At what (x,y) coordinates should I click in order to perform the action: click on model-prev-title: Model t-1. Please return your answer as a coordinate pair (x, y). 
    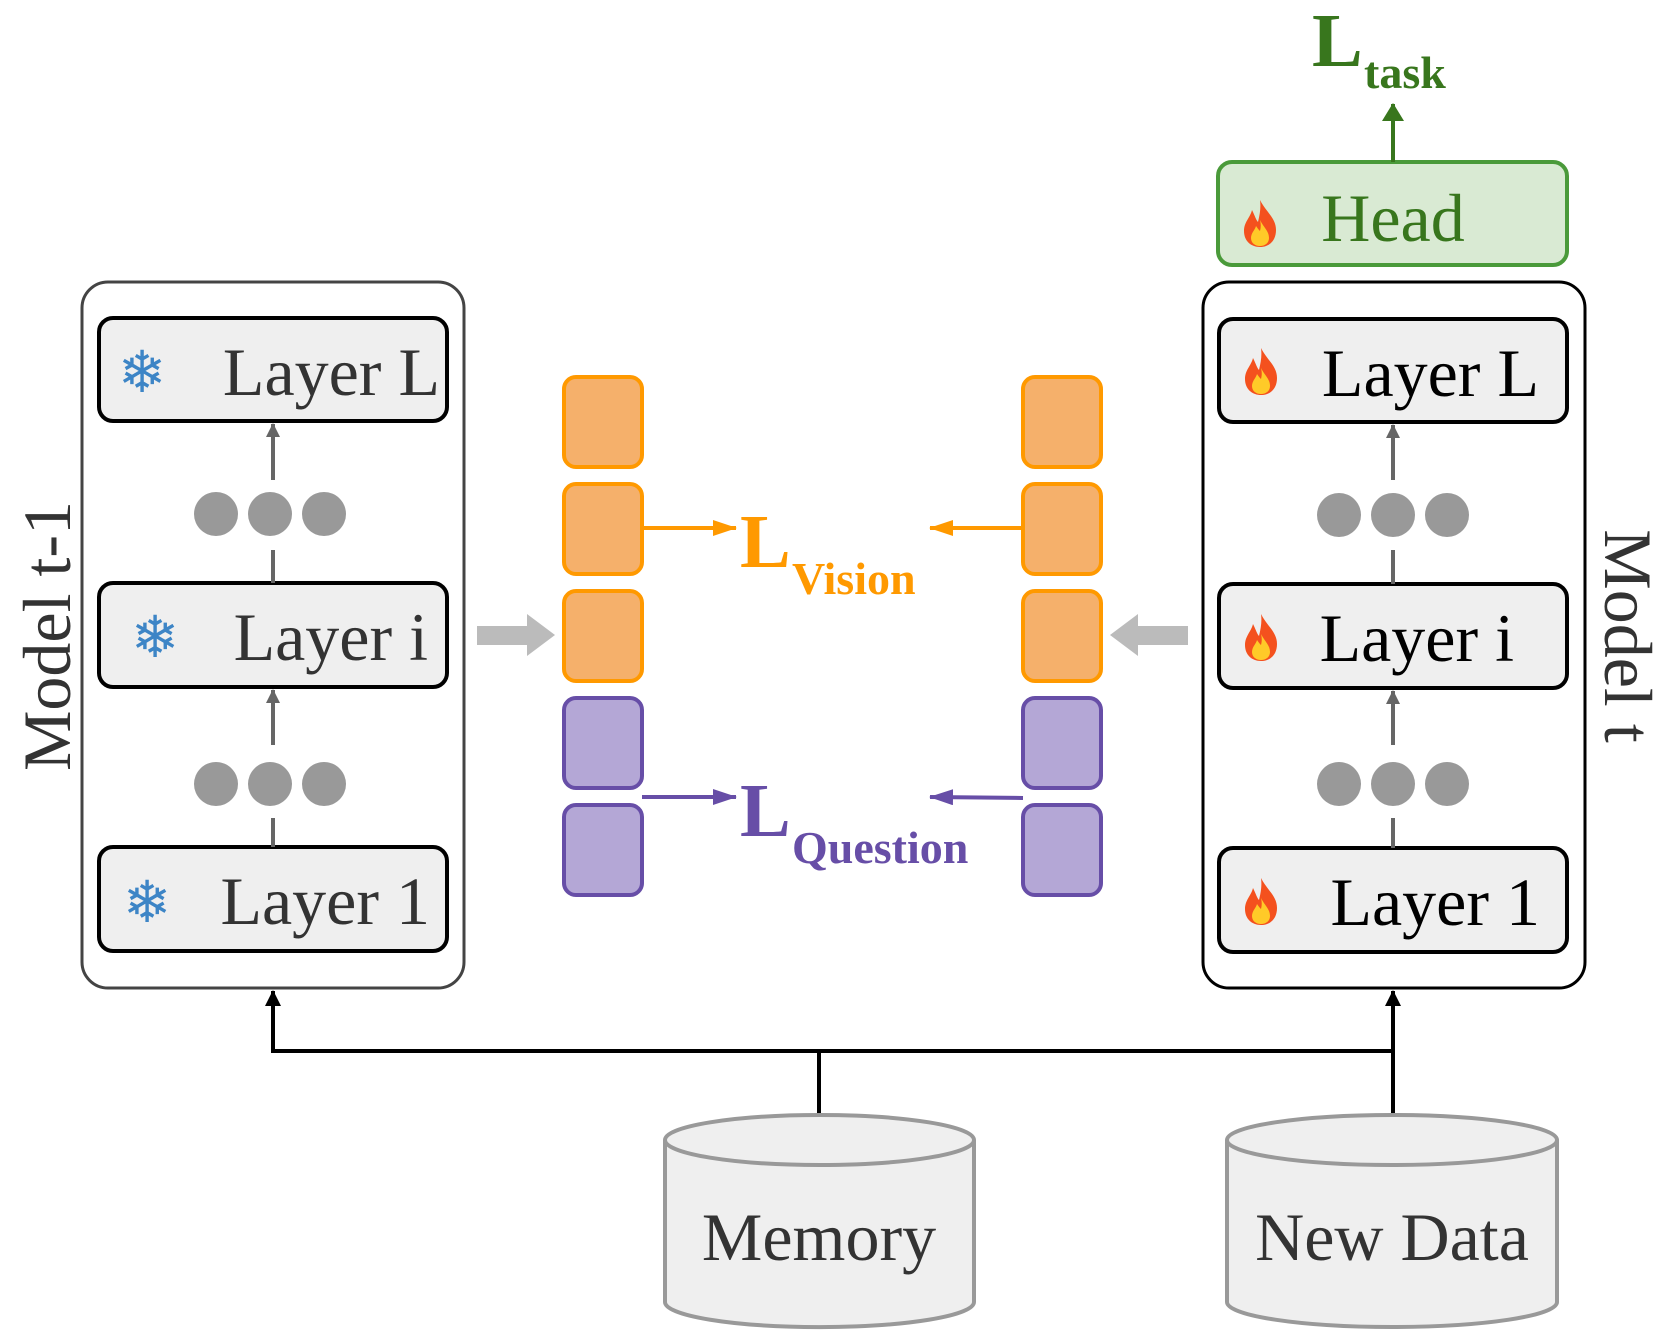
    Looking at the image, I should click on (47, 636).